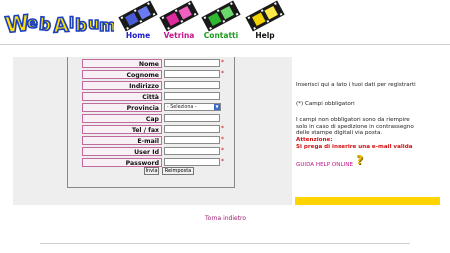  What do you see at coordinates (71, 23) in the screenshot?
I see `svg-text: l` at bounding box center [71, 23].